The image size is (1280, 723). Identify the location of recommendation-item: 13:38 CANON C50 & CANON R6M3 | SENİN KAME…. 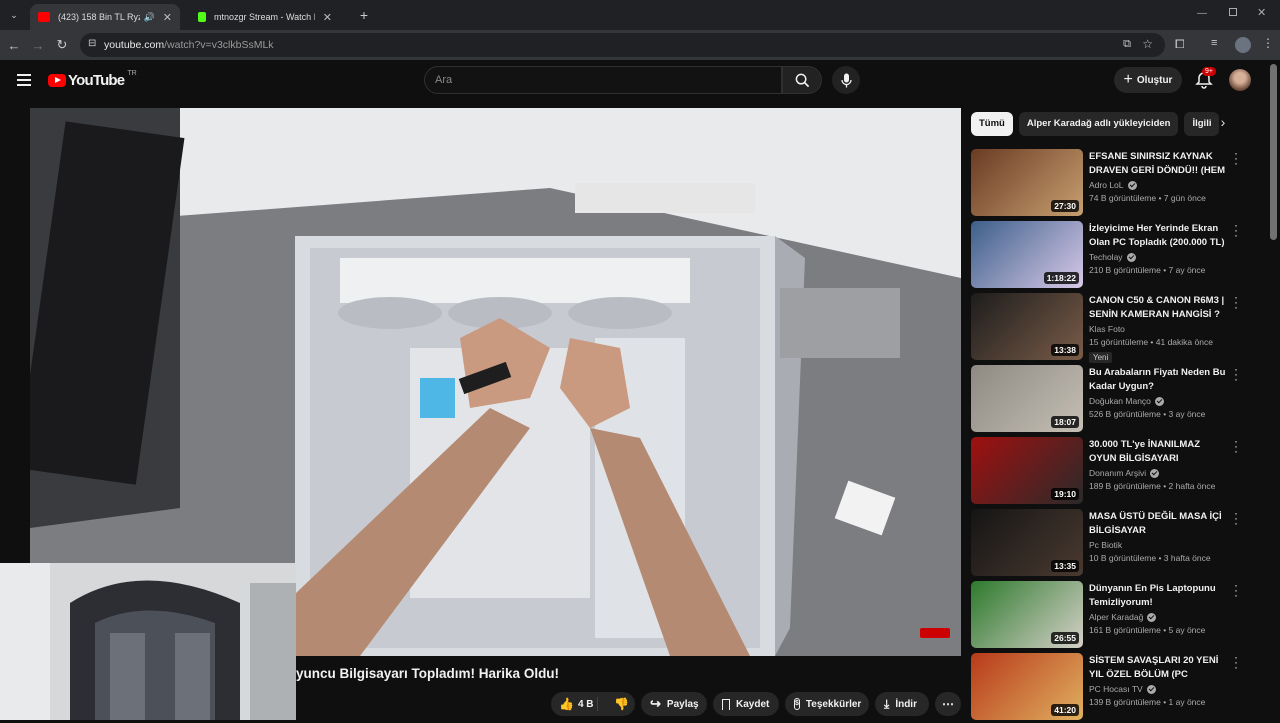
(1121, 327).